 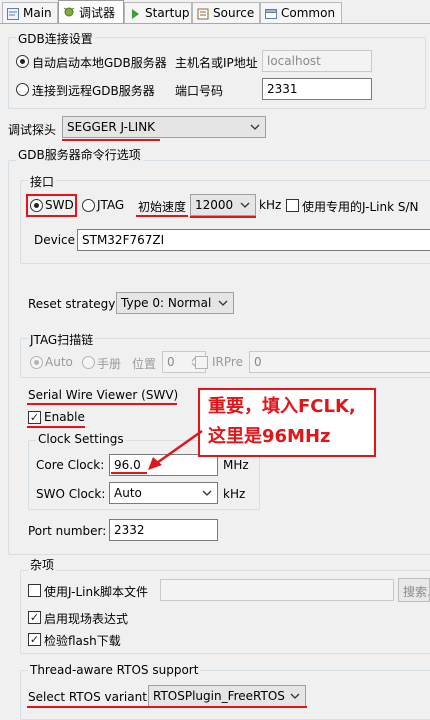 I want to click on speed-label: 初始速度, so click(x=162, y=207).